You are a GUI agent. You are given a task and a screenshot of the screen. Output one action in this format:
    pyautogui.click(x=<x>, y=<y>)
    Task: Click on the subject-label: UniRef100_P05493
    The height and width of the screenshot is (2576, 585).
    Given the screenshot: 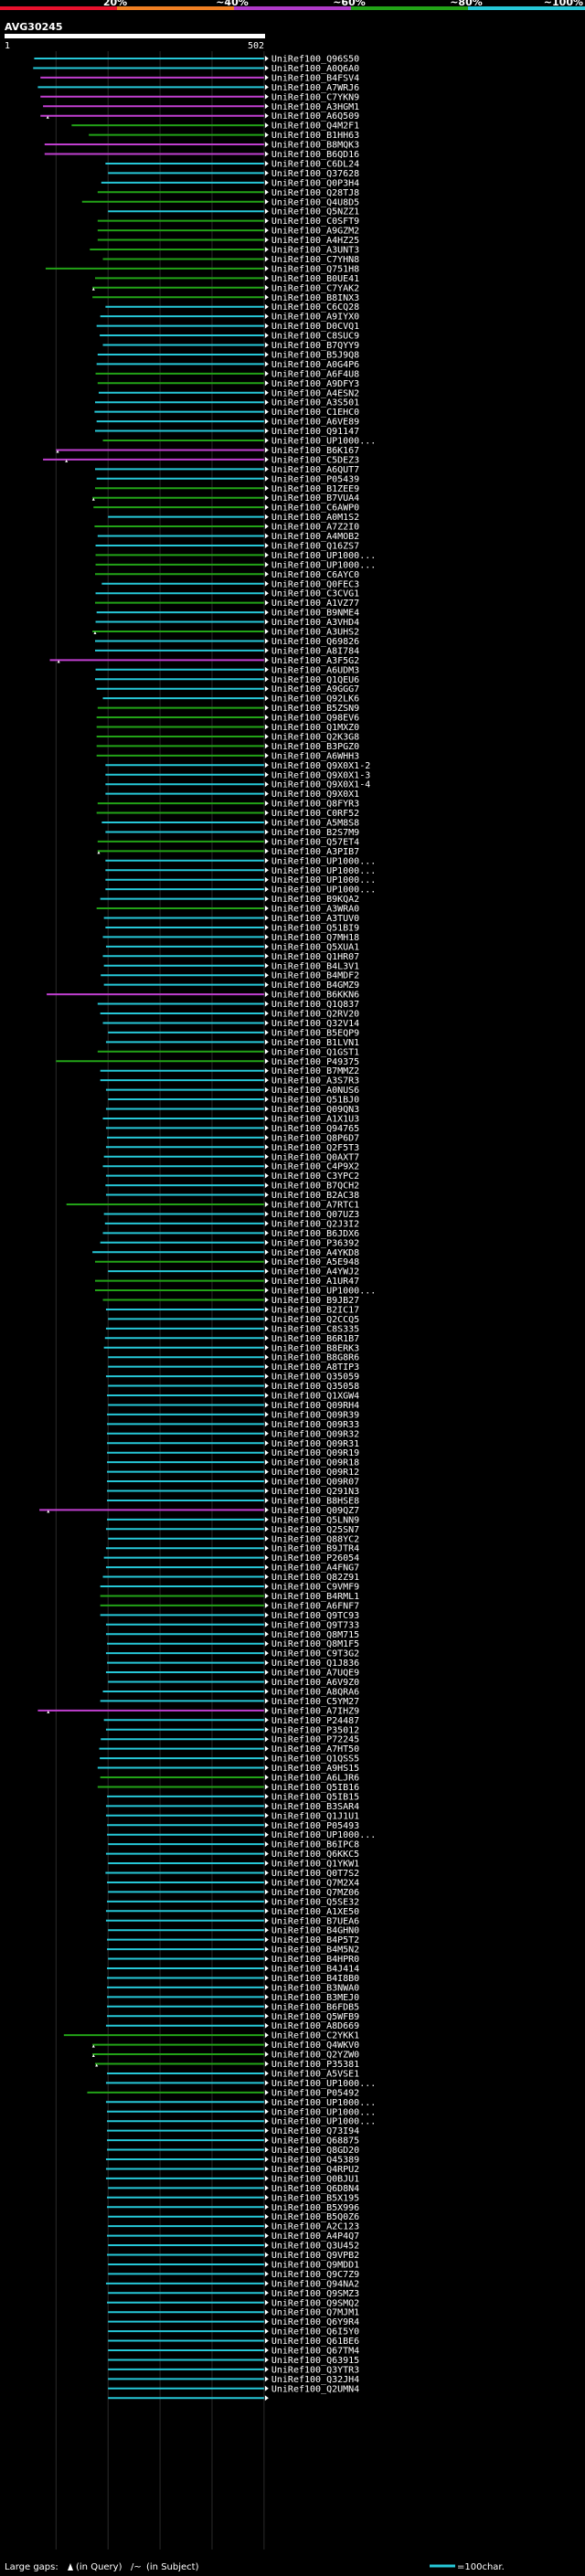 What is the action you would take?
    pyautogui.click(x=315, y=1826)
    